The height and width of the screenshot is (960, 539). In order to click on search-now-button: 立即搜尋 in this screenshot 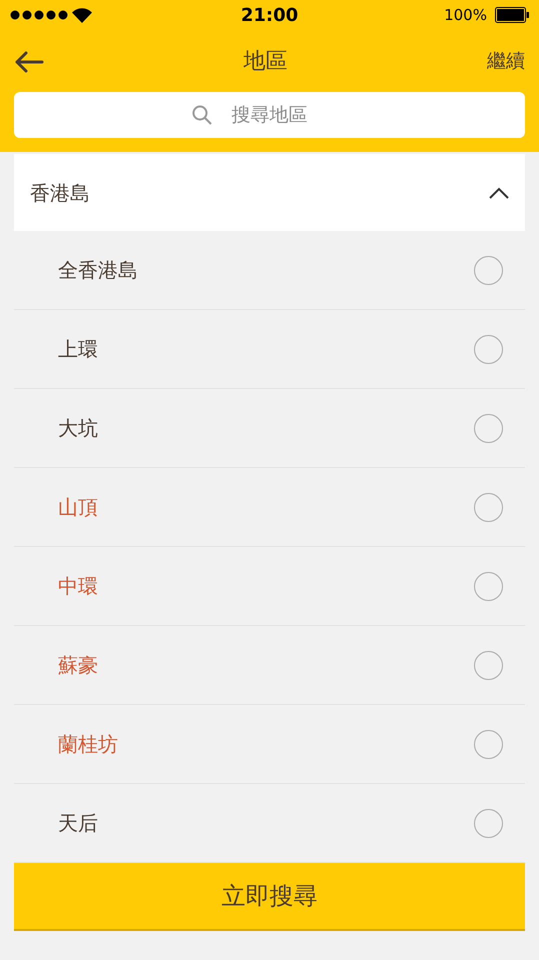, I will do `click(269, 897)`.